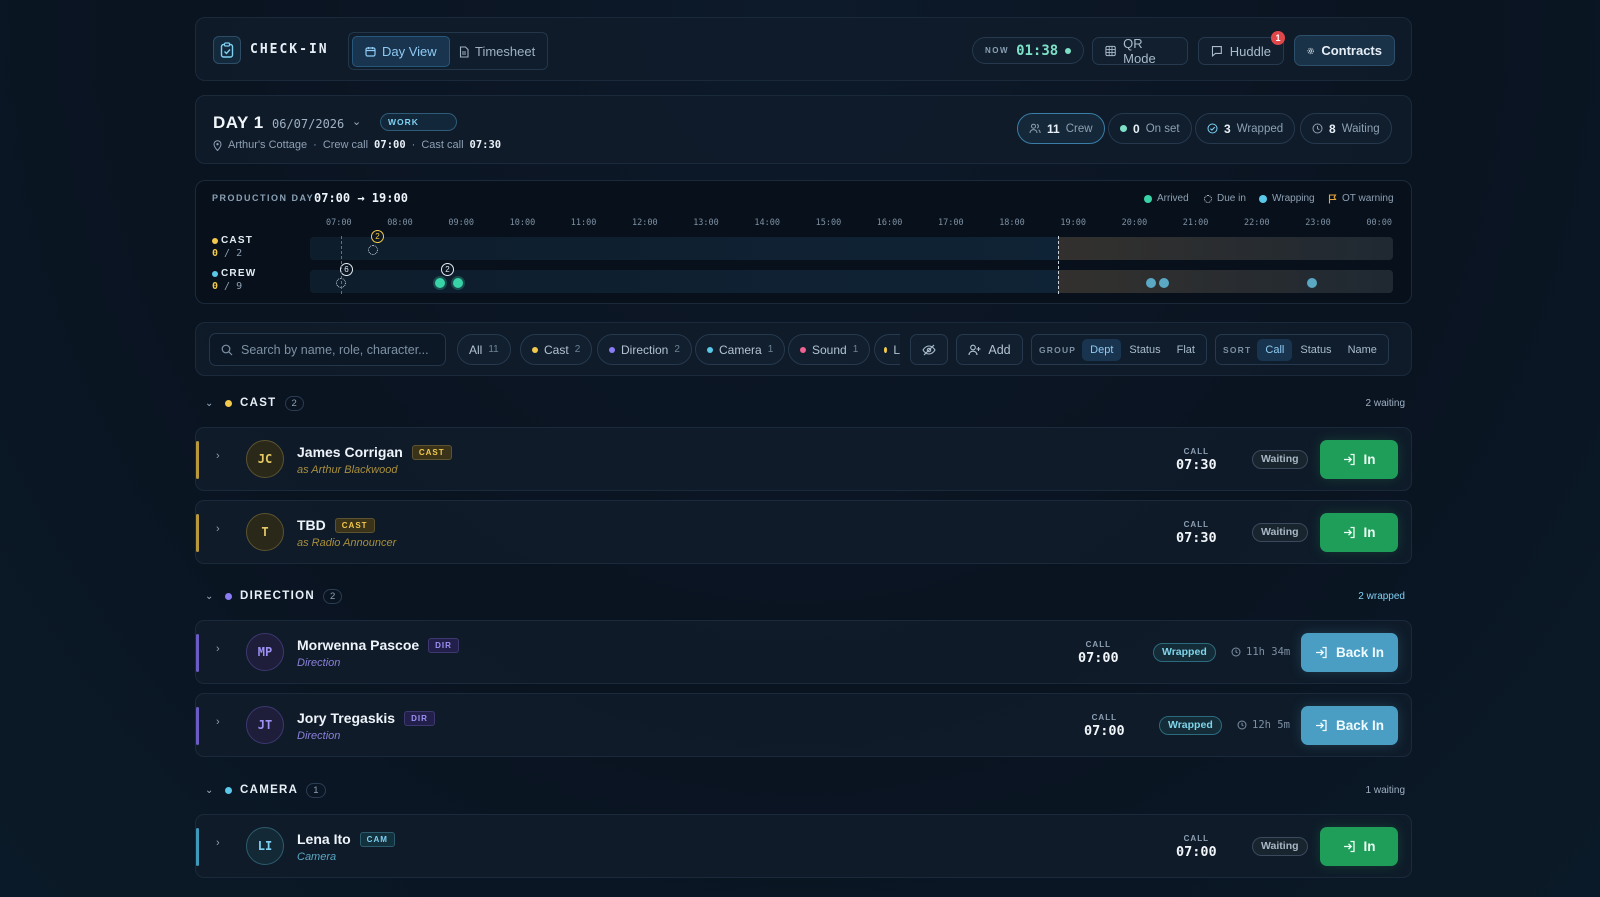 Image resolution: width=1600 pixels, height=897 pixels. What do you see at coordinates (1275, 349) in the screenshot?
I see `sort-option-call: Call` at bounding box center [1275, 349].